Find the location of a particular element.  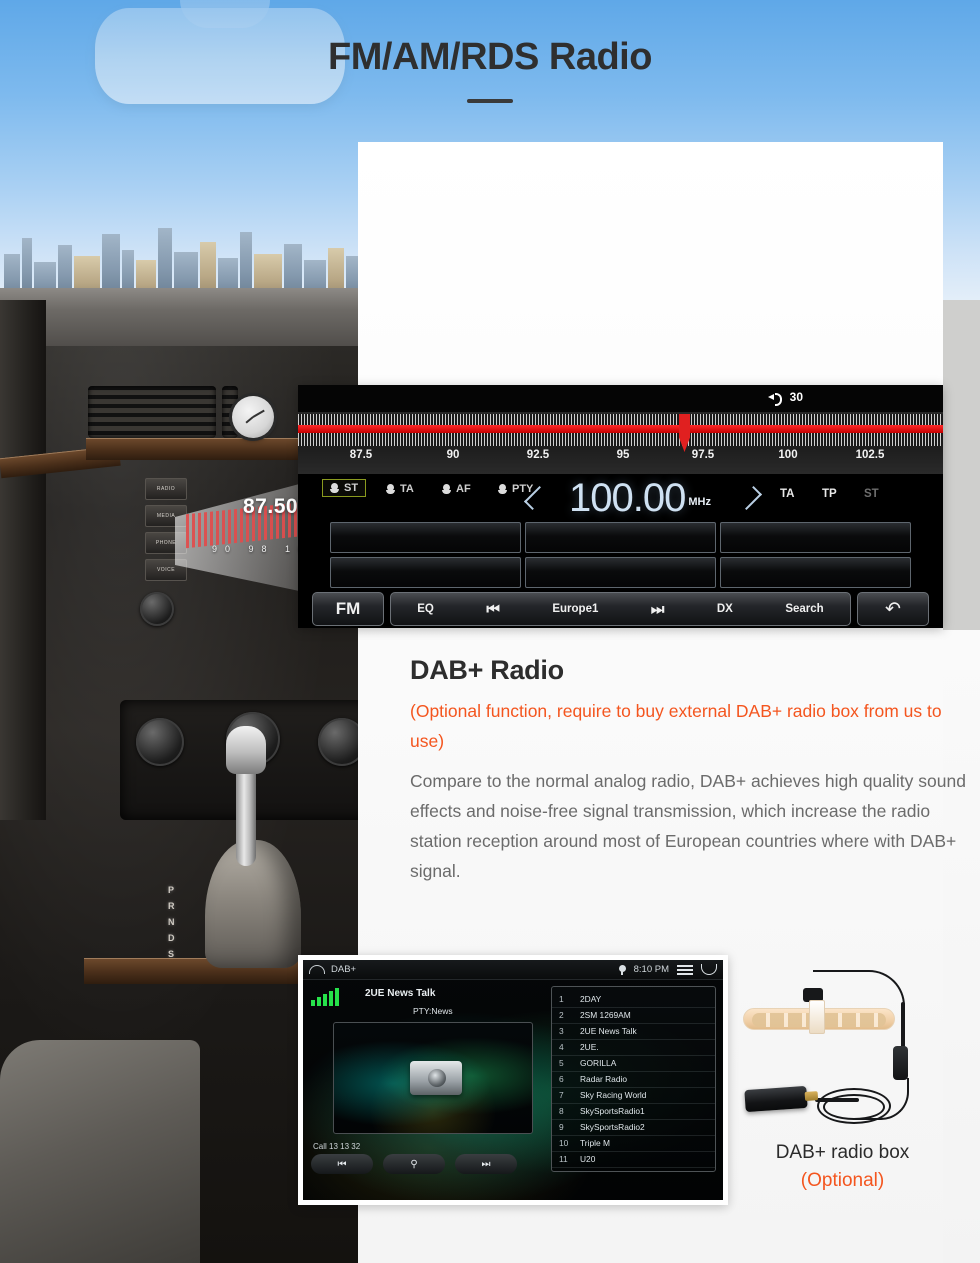

tuner-scale-label: 90 is located at coordinates (453, 455).